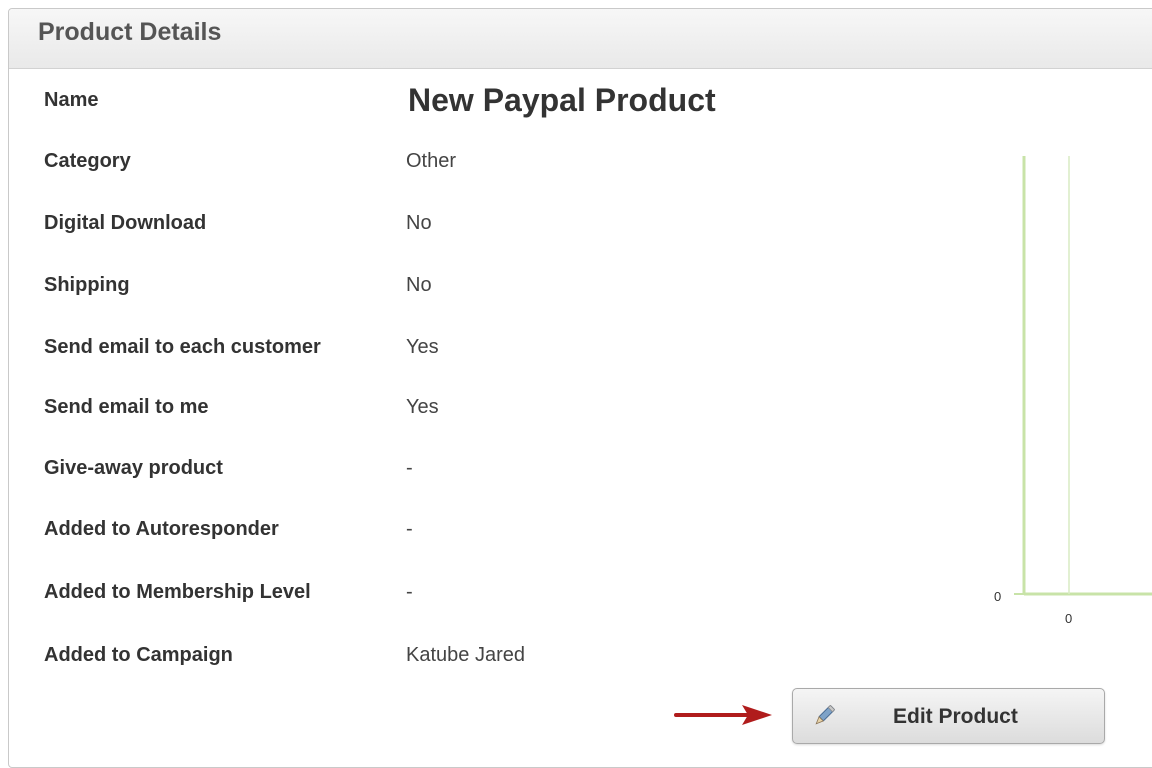 Image resolution: width=1152 pixels, height=768 pixels. Describe the element at coordinates (431, 161) in the screenshot. I see `field-value-category: Other` at that location.